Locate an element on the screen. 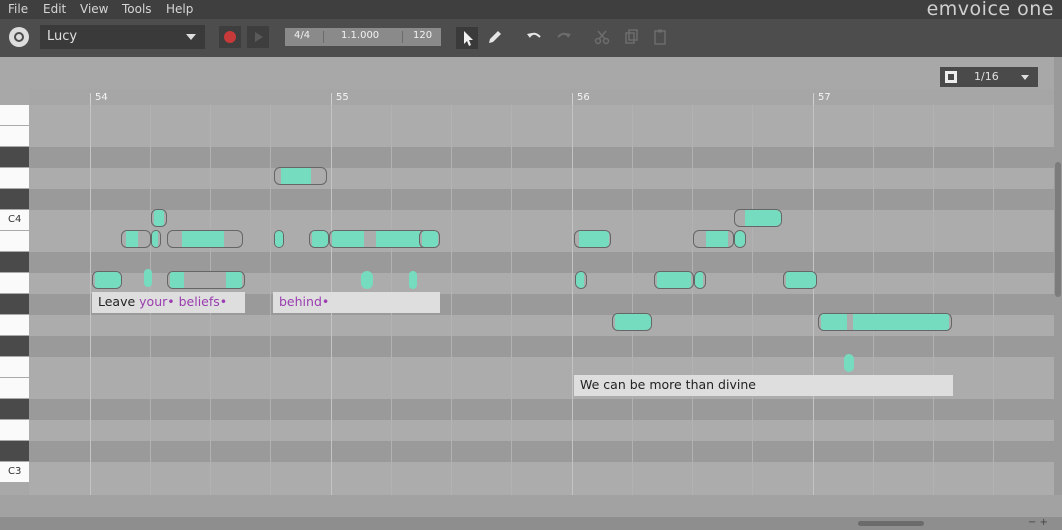 The width and height of the screenshot is (1062, 530). menu-edit: Edit is located at coordinates (54, 9).